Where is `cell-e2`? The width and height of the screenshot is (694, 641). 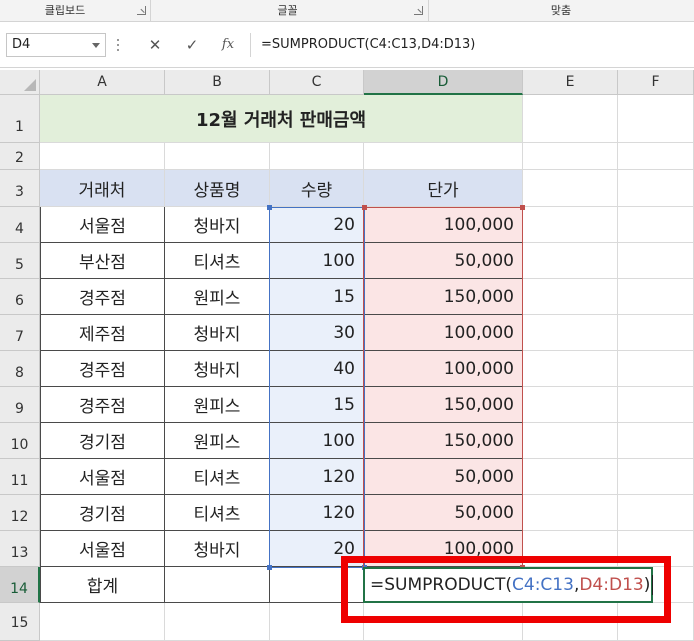 cell-e2 is located at coordinates (570, 156).